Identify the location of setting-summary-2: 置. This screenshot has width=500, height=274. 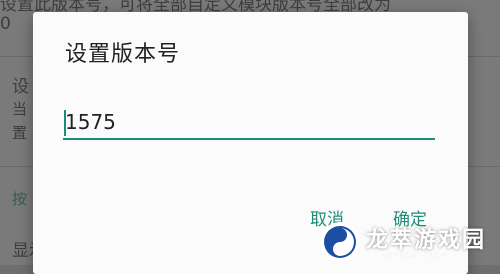
(20, 133).